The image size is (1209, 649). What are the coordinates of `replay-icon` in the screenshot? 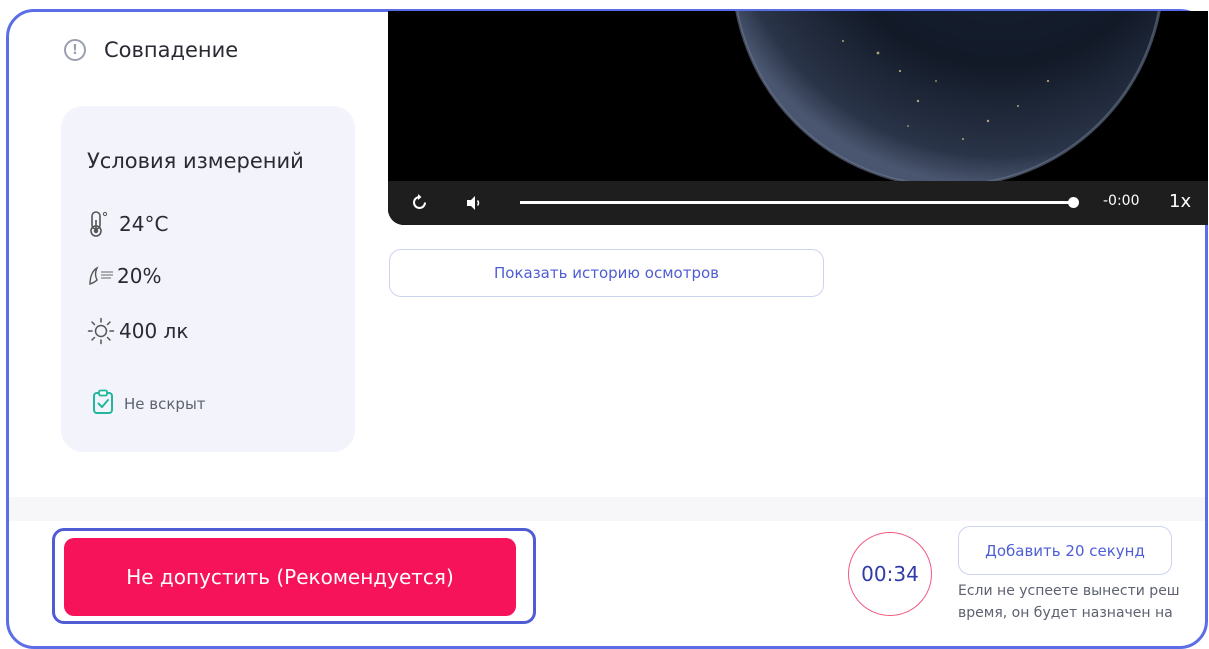 It's located at (420, 205).